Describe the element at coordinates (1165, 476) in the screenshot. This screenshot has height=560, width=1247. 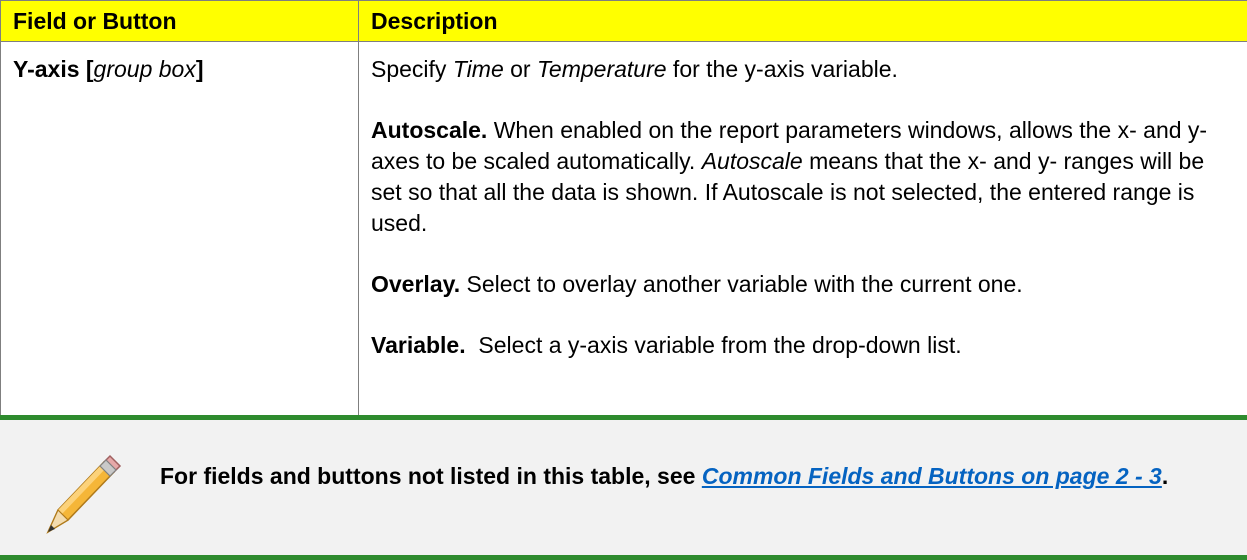
I see `note-text-post: .` at that location.